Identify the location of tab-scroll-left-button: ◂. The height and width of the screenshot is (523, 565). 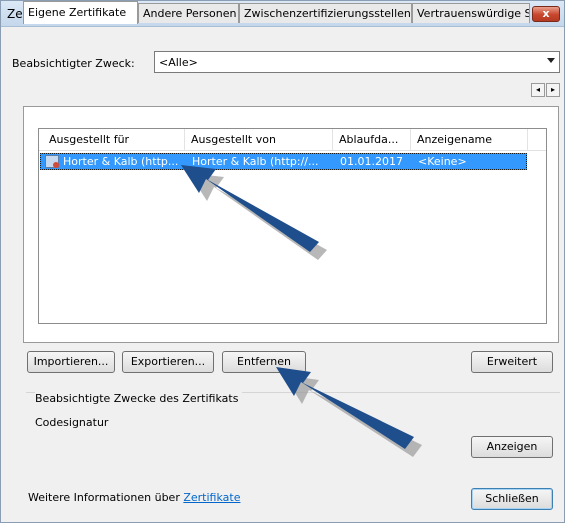
(538, 90).